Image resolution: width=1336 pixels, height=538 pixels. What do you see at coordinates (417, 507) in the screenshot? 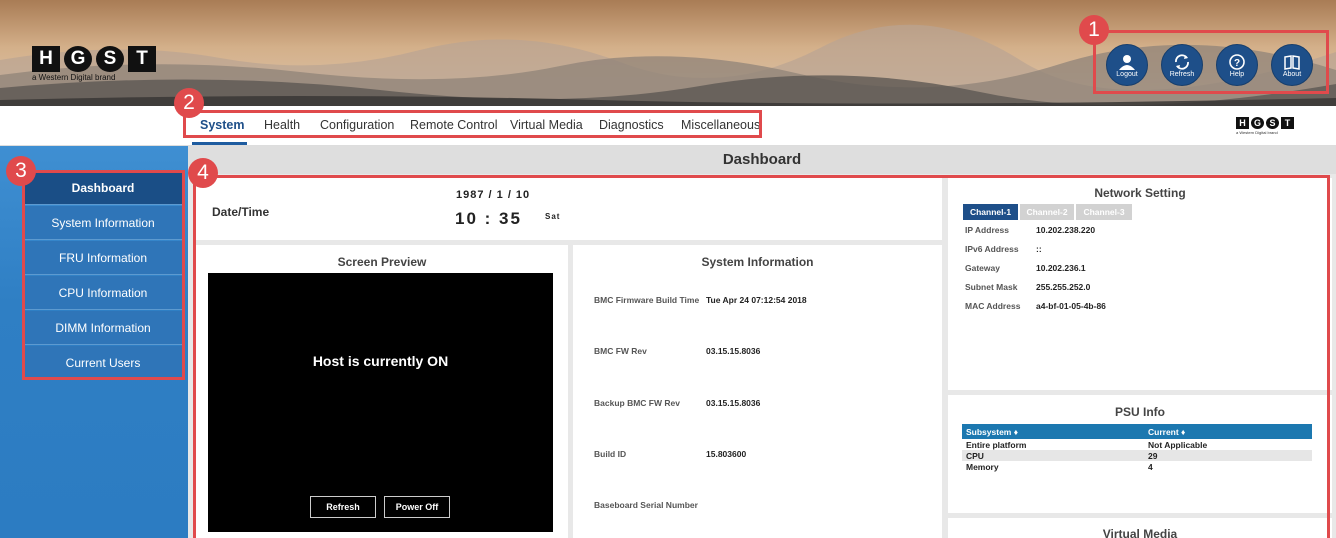
I see `power-off-button: Power Off` at bounding box center [417, 507].